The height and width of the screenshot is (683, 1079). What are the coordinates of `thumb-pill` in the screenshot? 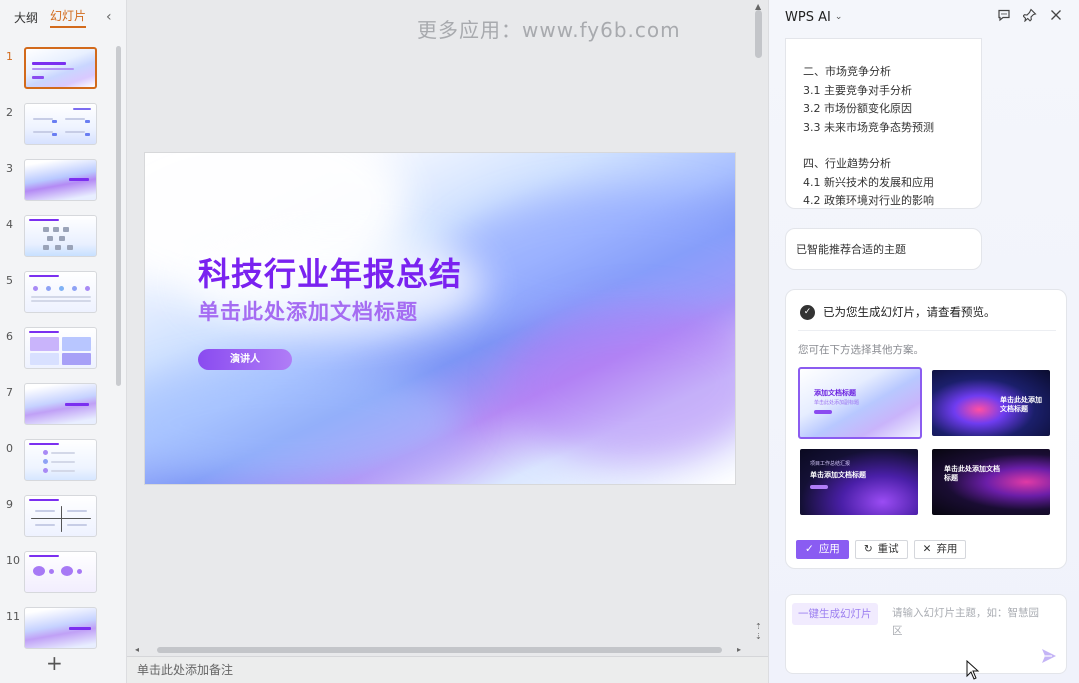 It's located at (38, 77).